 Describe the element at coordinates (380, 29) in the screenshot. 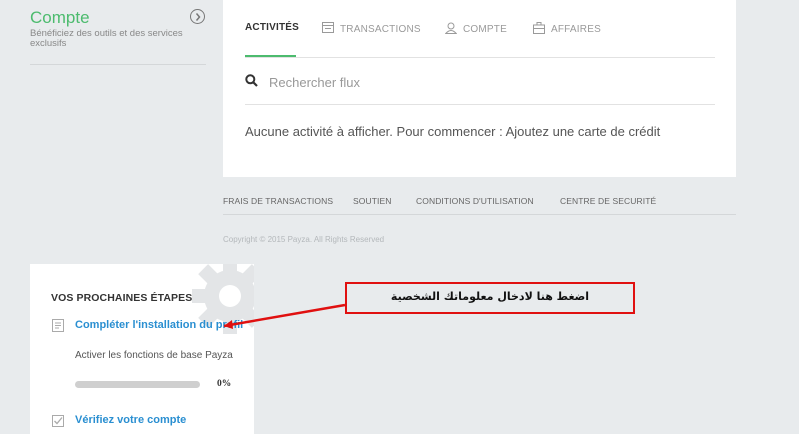

I see `tab-label: TRANSACTIONS` at that location.